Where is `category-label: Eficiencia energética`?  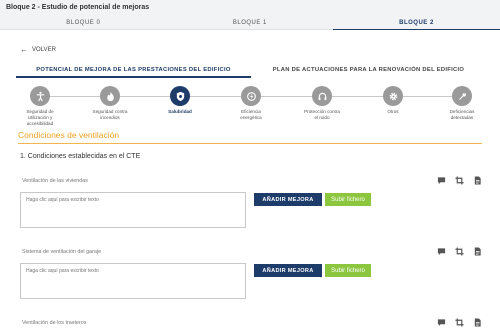 category-label: Eficiencia energética is located at coordinates (251, 114).